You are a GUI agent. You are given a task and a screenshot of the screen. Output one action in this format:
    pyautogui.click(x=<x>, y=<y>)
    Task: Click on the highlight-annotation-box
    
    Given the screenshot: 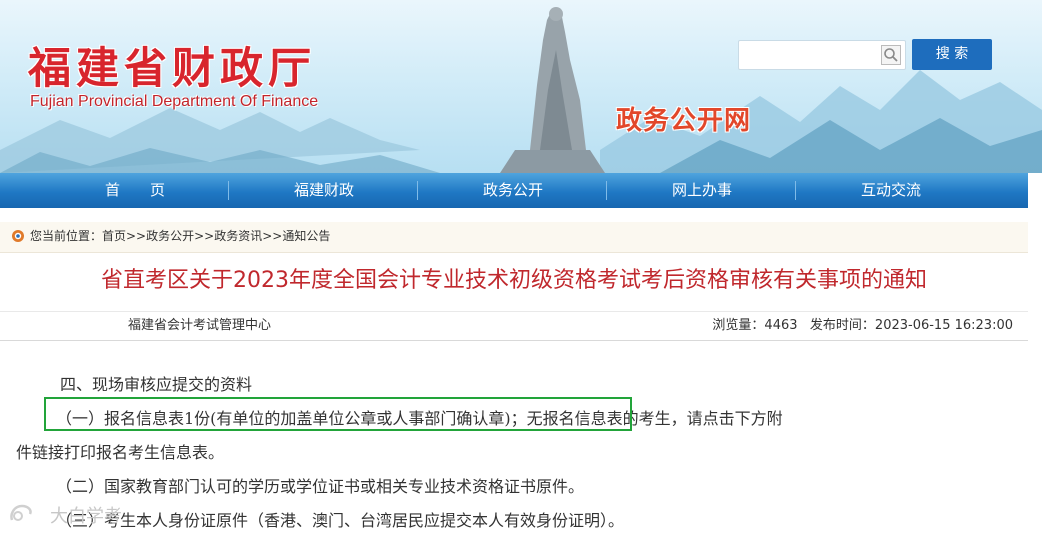 What is the action you would take?
    pyautogui.click(x=338, y=414)
    